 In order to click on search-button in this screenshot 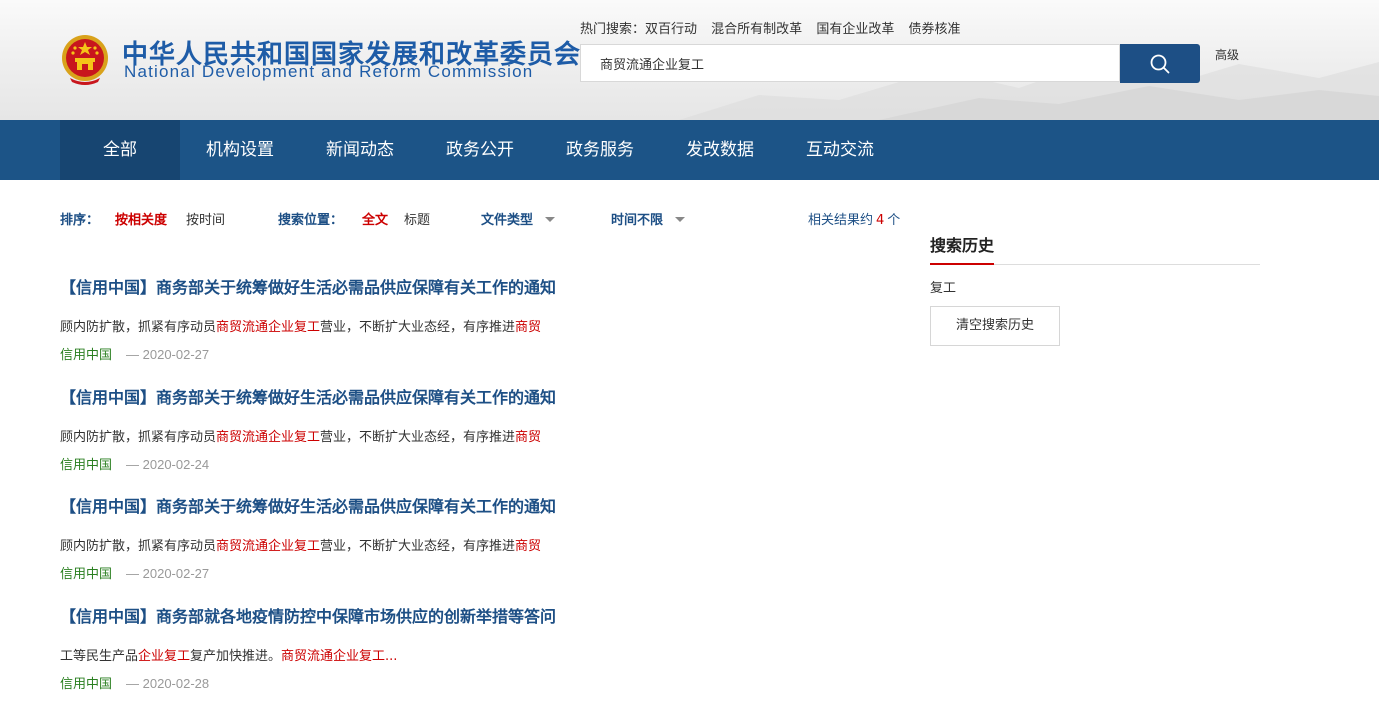, I will do `click(1160, 63)`.